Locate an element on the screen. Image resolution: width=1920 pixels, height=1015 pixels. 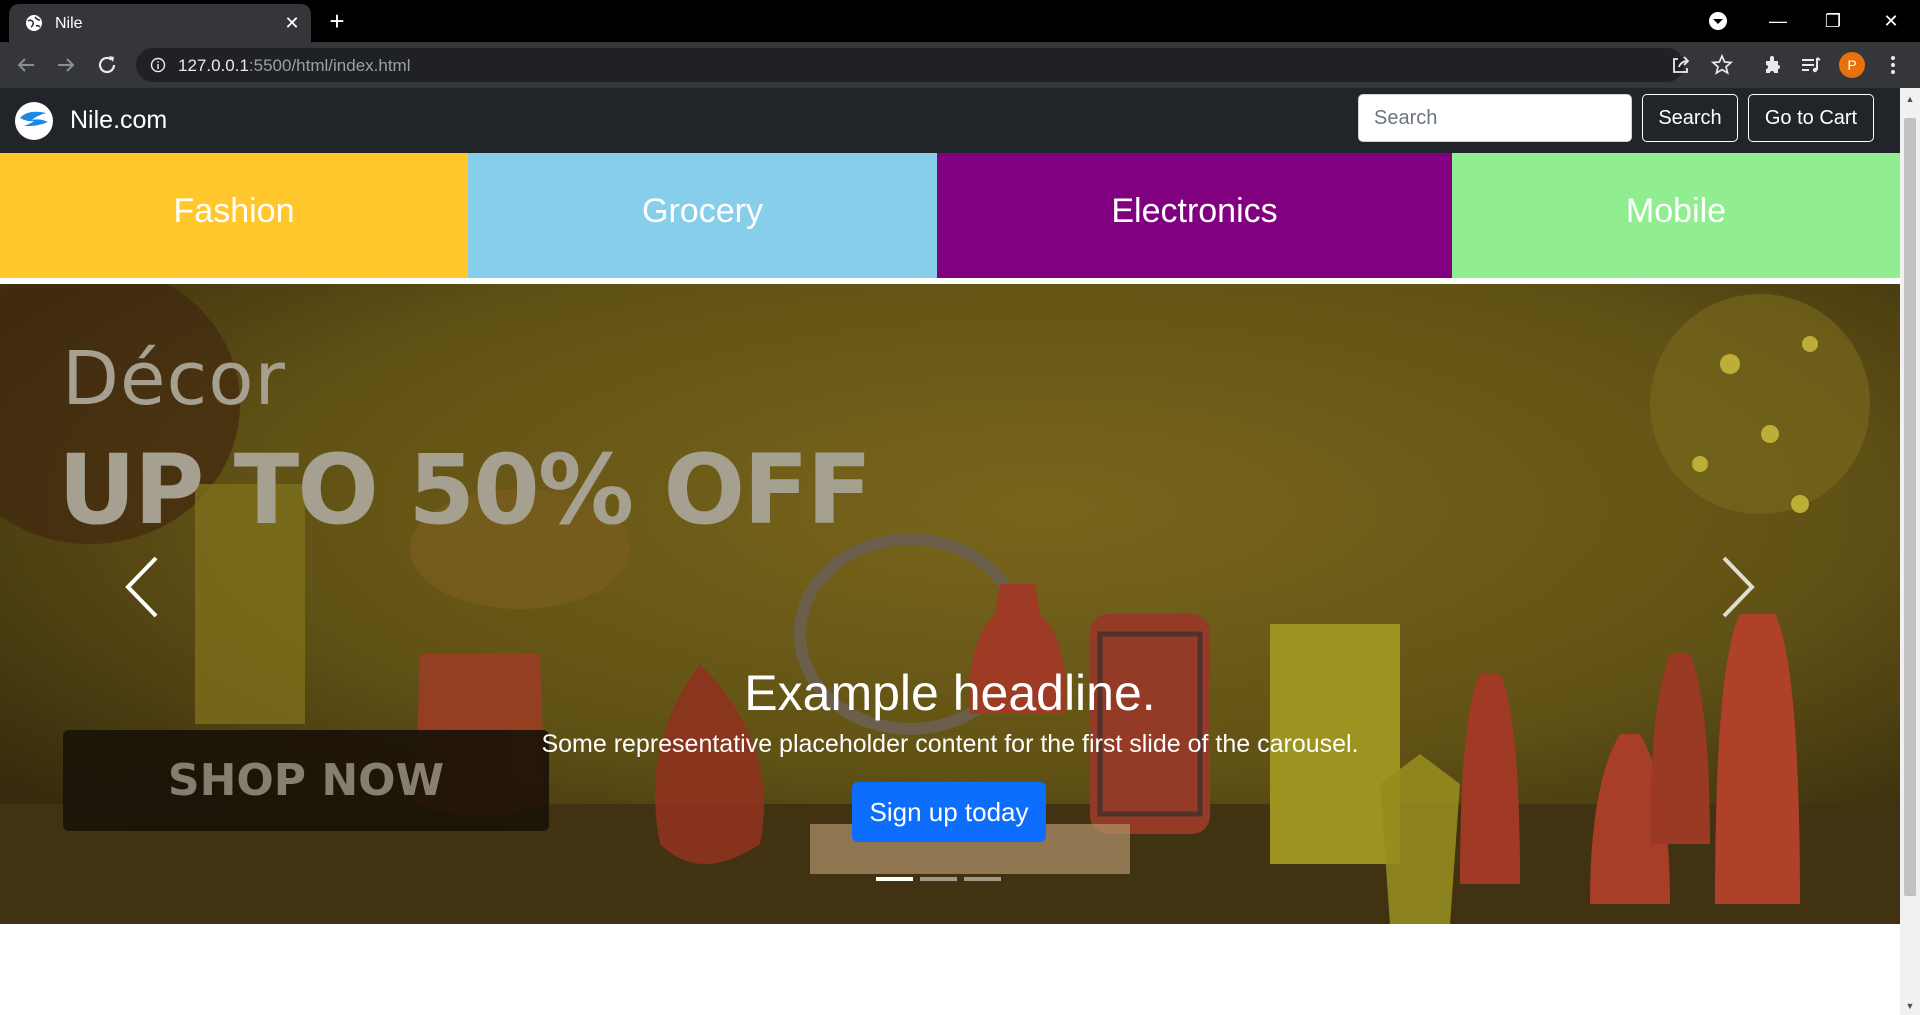
scroll-down-icon: ▼ is located at coordinates (1910, 1006).